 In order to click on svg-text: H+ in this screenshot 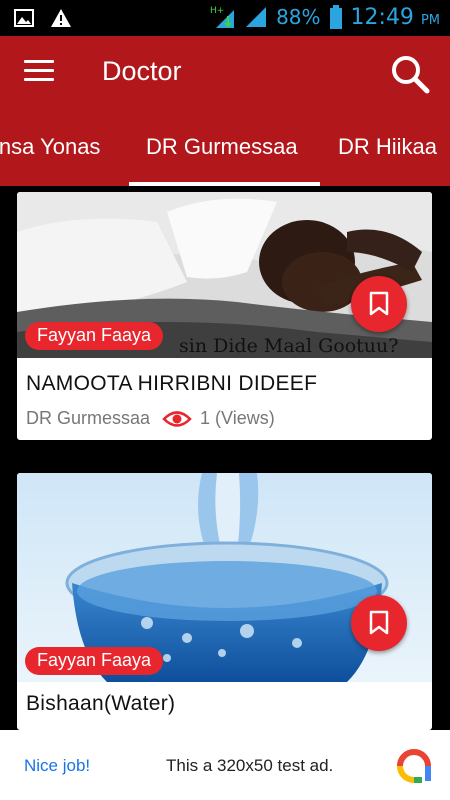, I will do `click(217, 11)`.